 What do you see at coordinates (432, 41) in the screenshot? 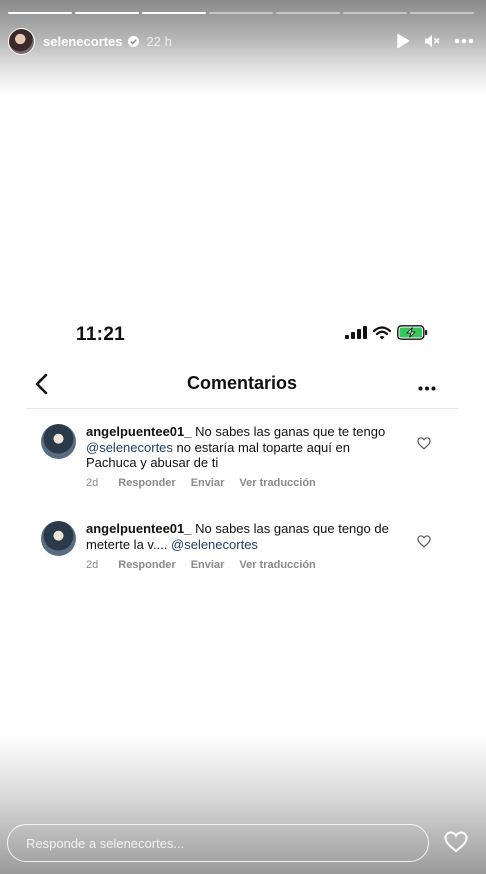
I see `mute-icon` at bounding box center [432, 41].